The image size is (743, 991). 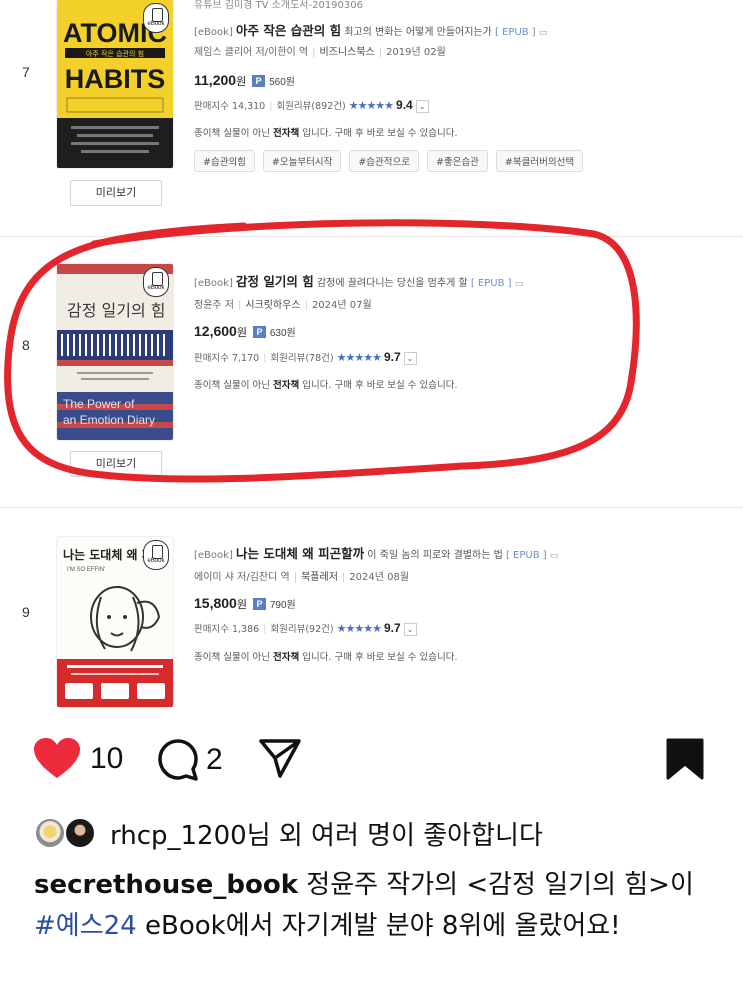 I want to click on author: 제임스 클리어 저/이한이 역, so click(x=251, y=52).